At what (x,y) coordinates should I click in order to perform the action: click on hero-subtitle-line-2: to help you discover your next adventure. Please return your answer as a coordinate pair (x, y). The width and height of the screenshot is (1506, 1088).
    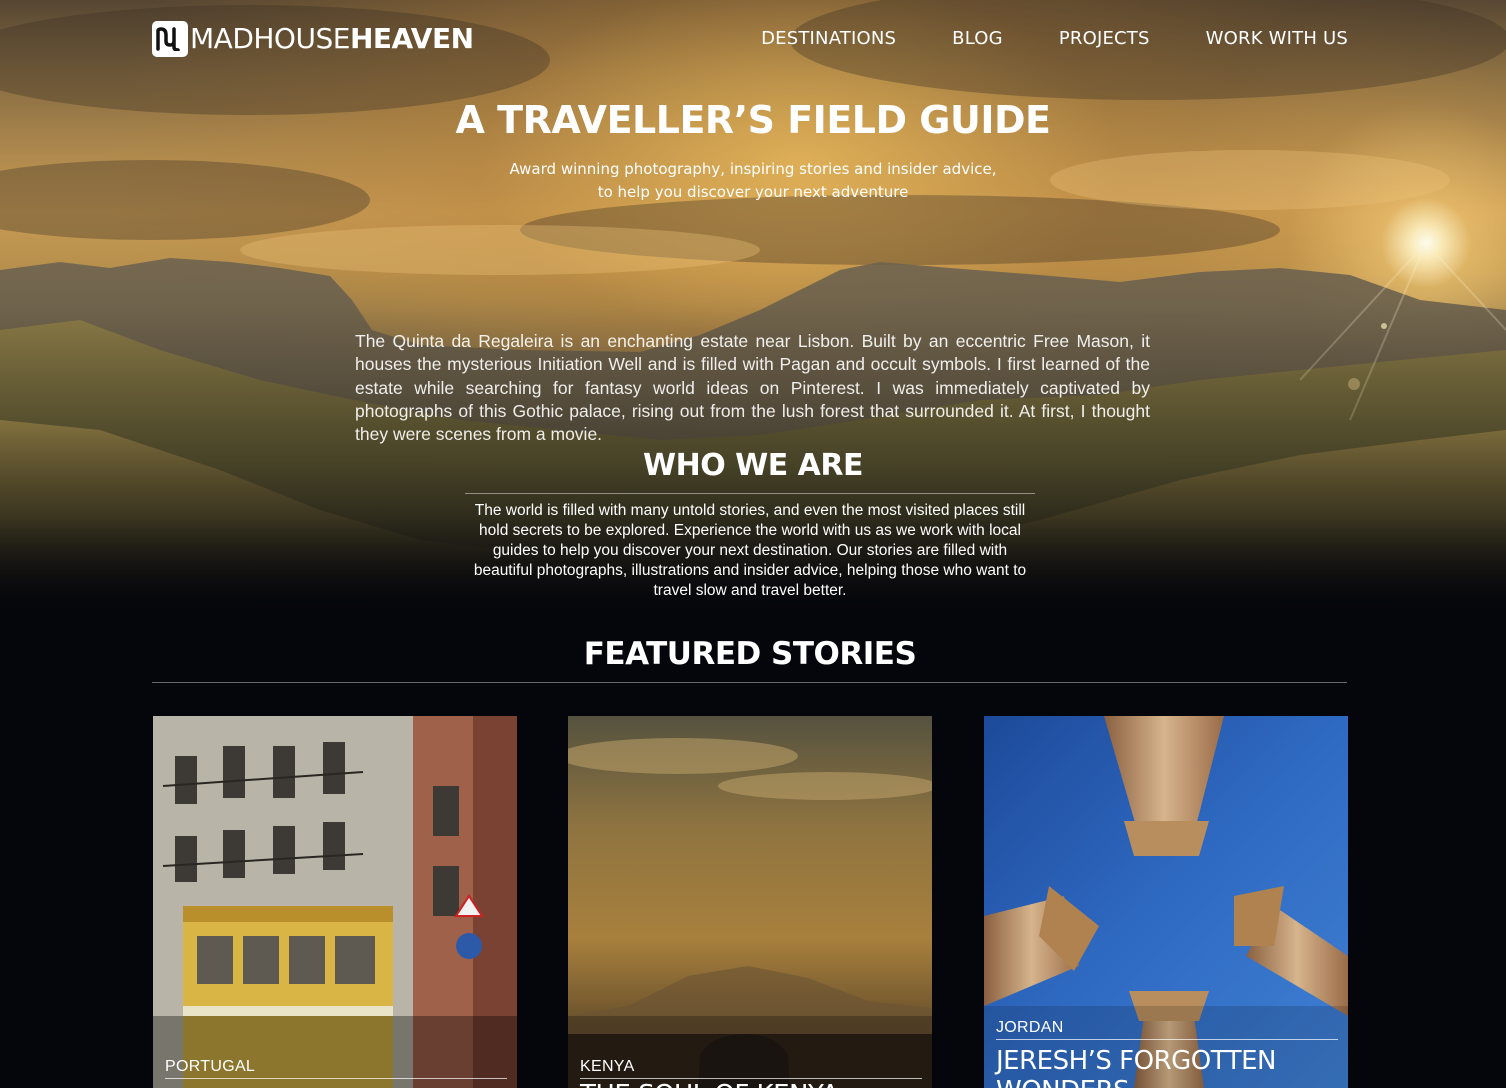
    Looking at the image, I should click on (753, 192).